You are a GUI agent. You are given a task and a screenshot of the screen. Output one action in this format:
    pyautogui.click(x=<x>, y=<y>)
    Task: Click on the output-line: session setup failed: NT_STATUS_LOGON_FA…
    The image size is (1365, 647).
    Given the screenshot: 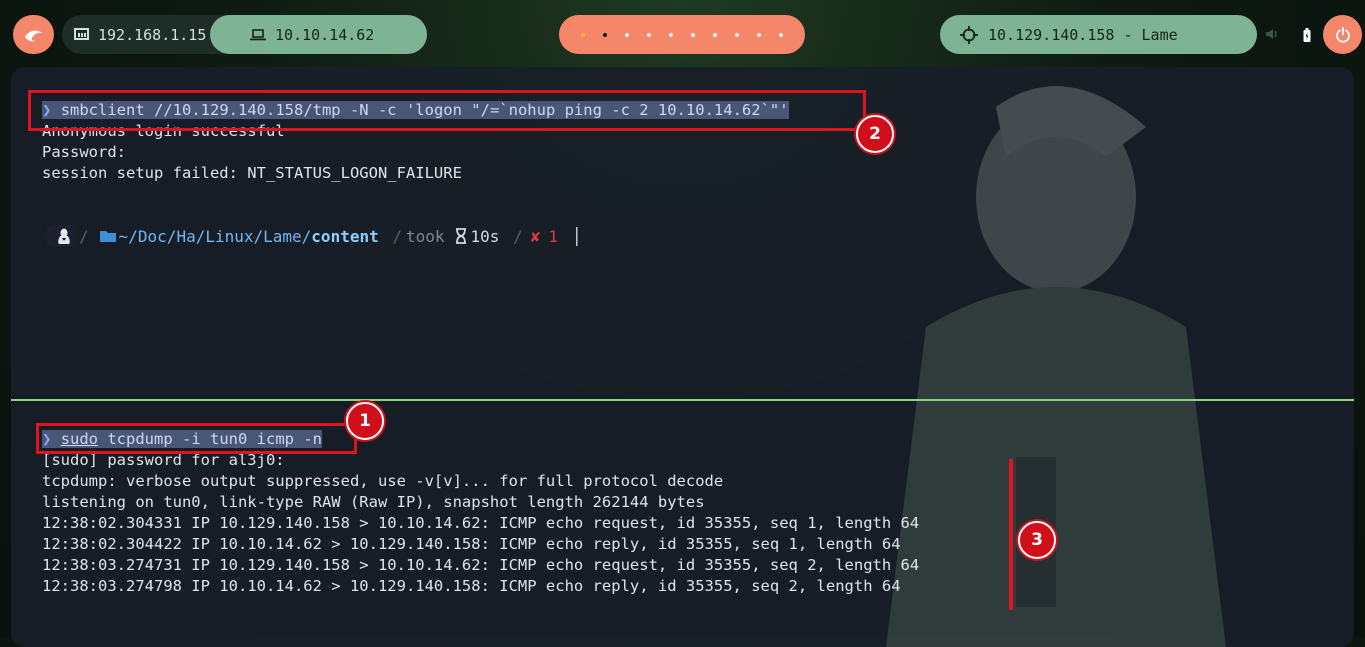 What is the action you would take?
    pyautogui.click(x=252, y=173)
    